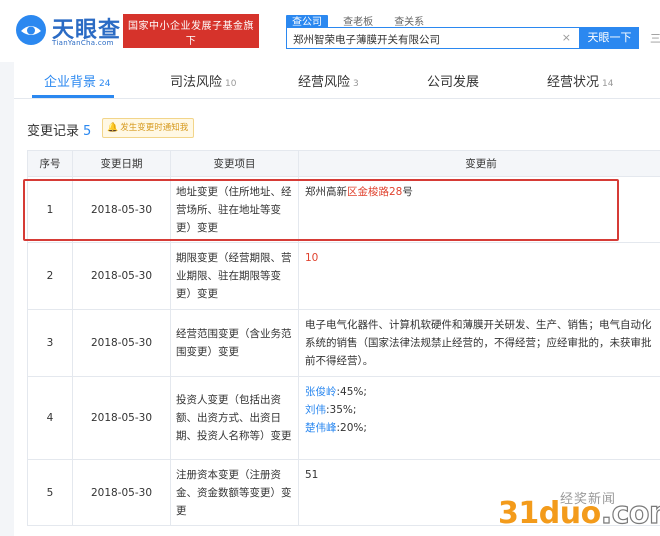  Describe the element at coordinates (312, 258) in the screenshot. I see `before-highlight: 10` at that location.